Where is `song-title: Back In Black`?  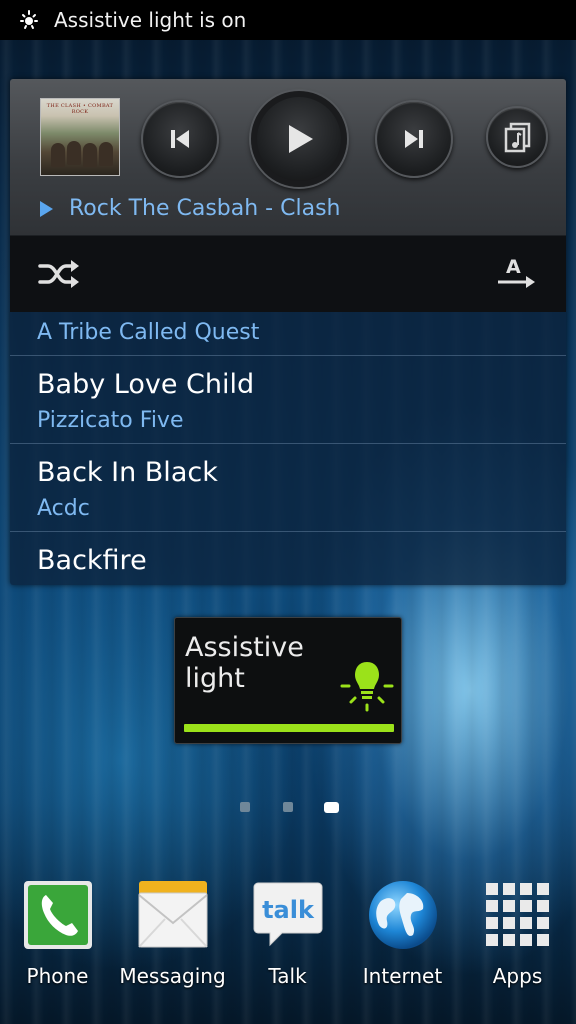 song-title: Back In Black is located at coordinates (127, 472).